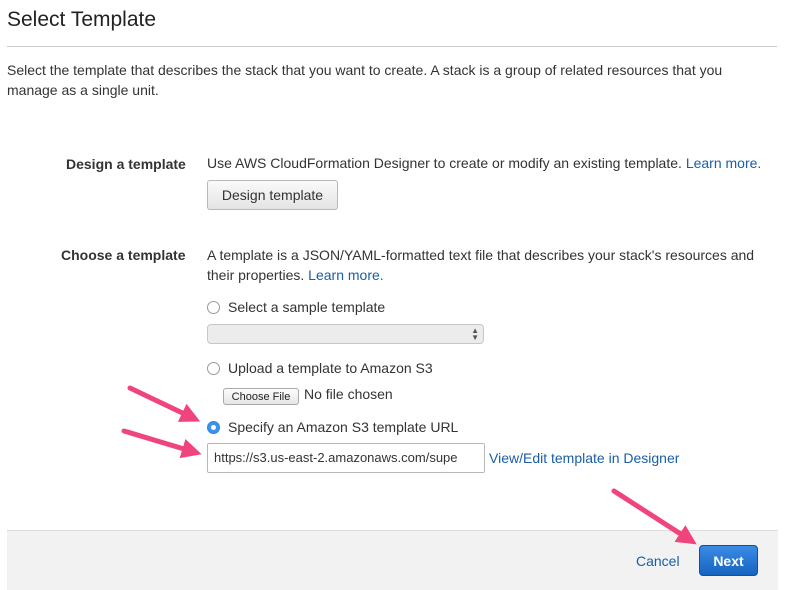  Describe the element at coordinates (475, 334) in the screenshot. I see `select-arrows-icon: ▲ ▼` at that location.